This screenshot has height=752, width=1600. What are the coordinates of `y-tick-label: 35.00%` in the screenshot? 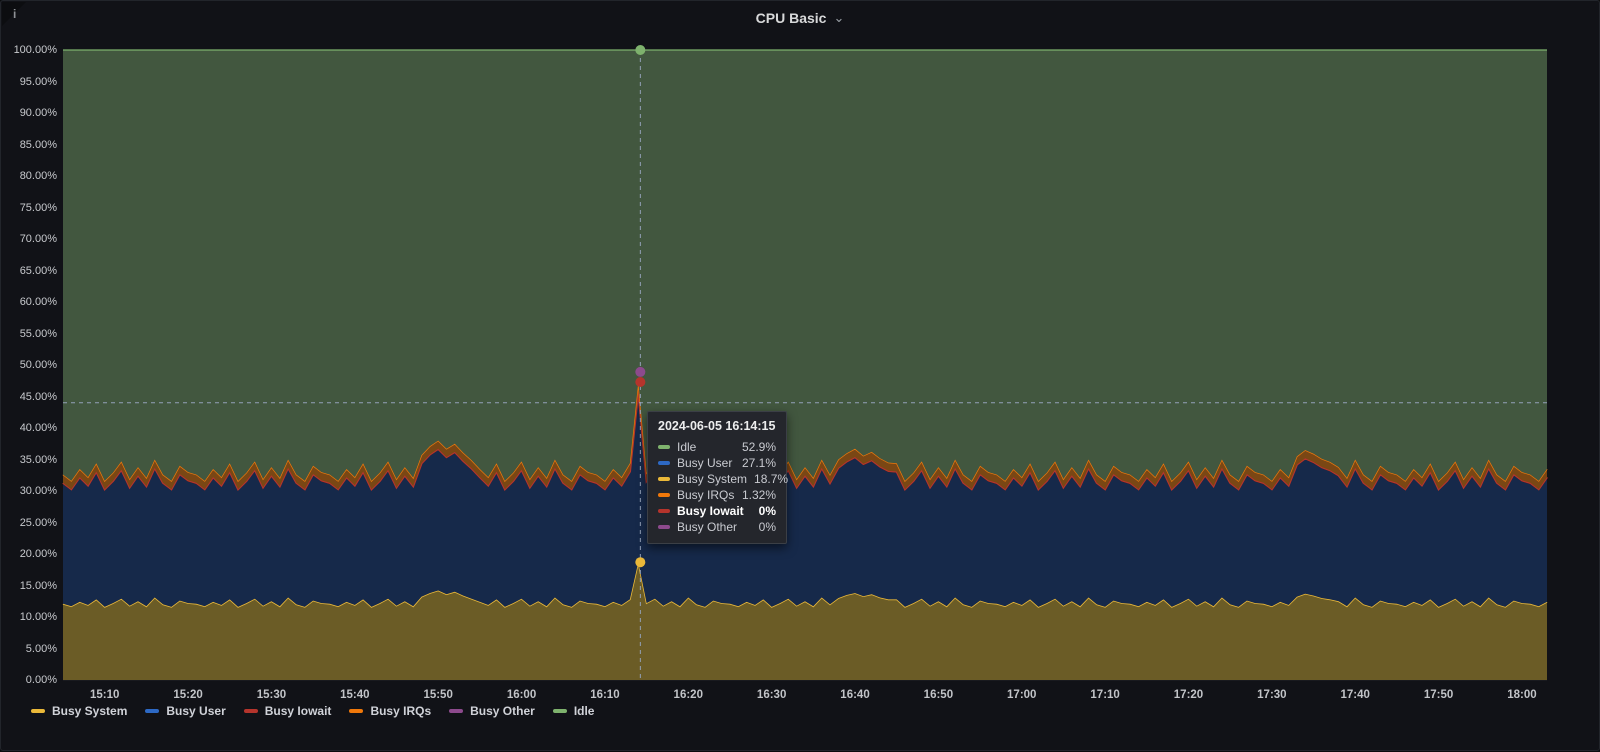 It's located at (38, 459).